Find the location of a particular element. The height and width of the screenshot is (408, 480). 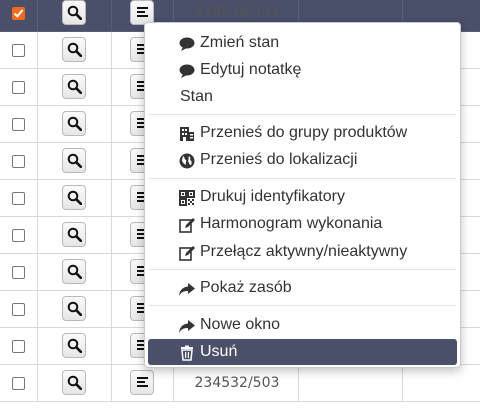

menu-item-label: Stan is located at coordinates (196, 96).